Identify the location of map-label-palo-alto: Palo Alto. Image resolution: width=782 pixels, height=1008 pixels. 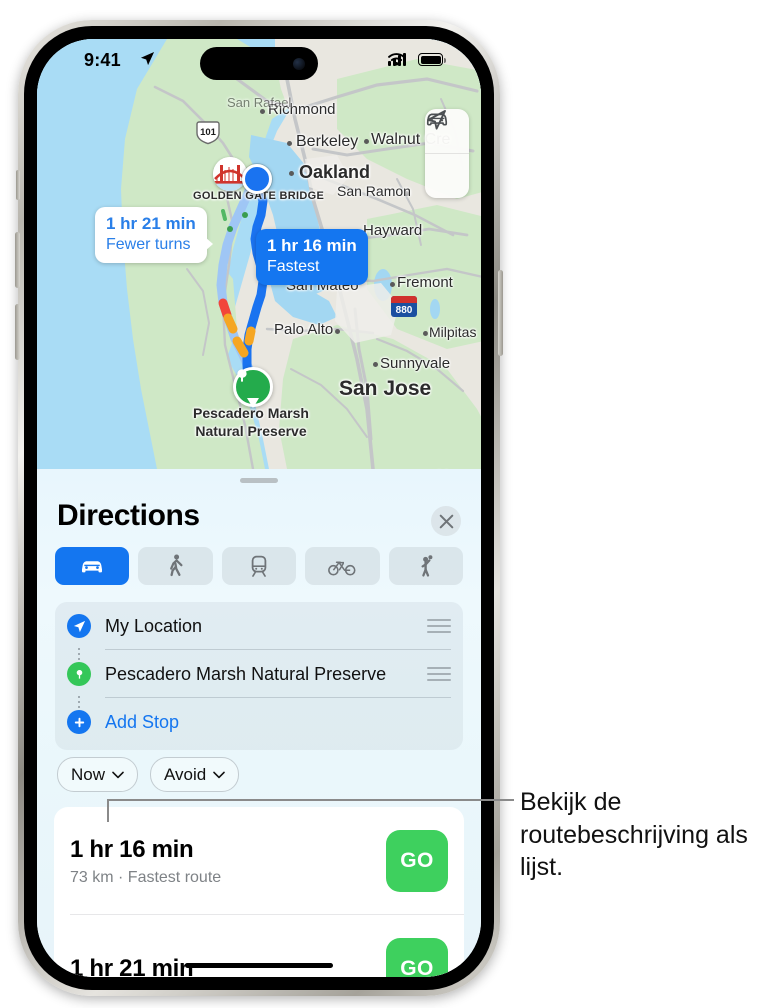
(304, 329).